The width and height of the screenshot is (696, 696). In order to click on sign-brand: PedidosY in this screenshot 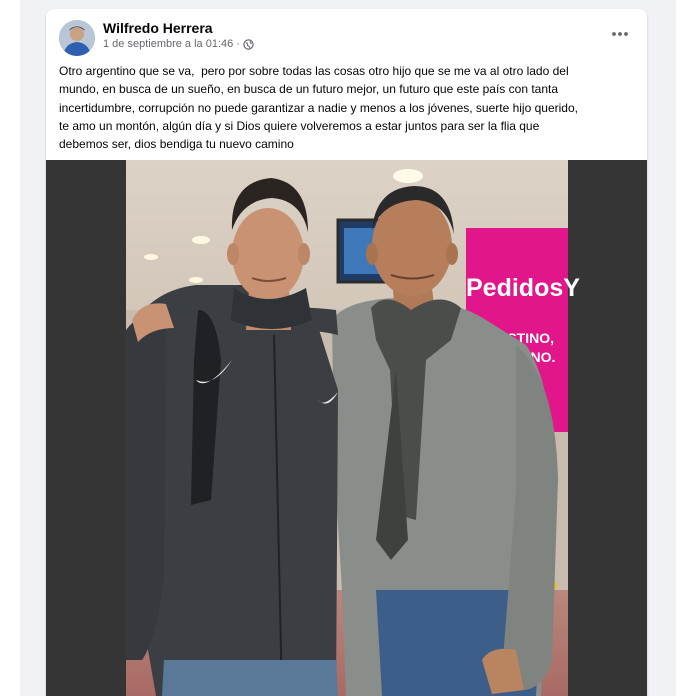, I will do `click(523, 288)`.